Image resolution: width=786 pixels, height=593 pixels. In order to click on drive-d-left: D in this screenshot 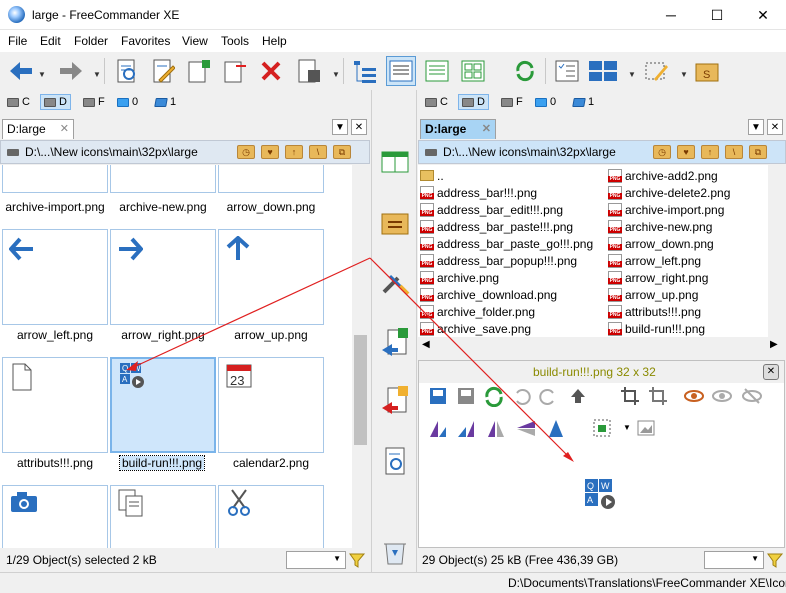, I will do `click(55, 102)`.